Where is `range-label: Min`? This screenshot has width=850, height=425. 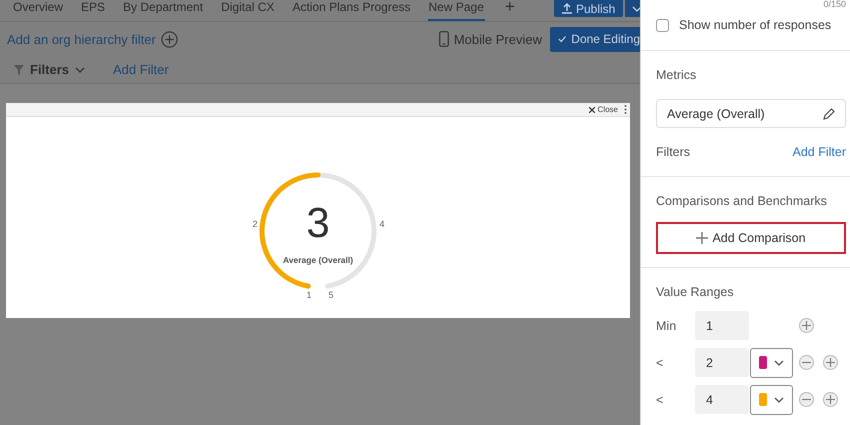 range-label: Min is located at coordinates (667, 325).